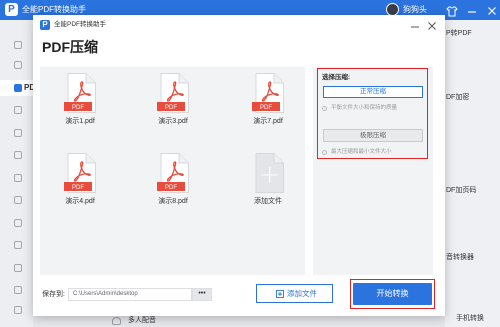  Describe the element at coordinates (80, 121) in the screenshot. I see `file-name: 演示1.pdf` at that location.